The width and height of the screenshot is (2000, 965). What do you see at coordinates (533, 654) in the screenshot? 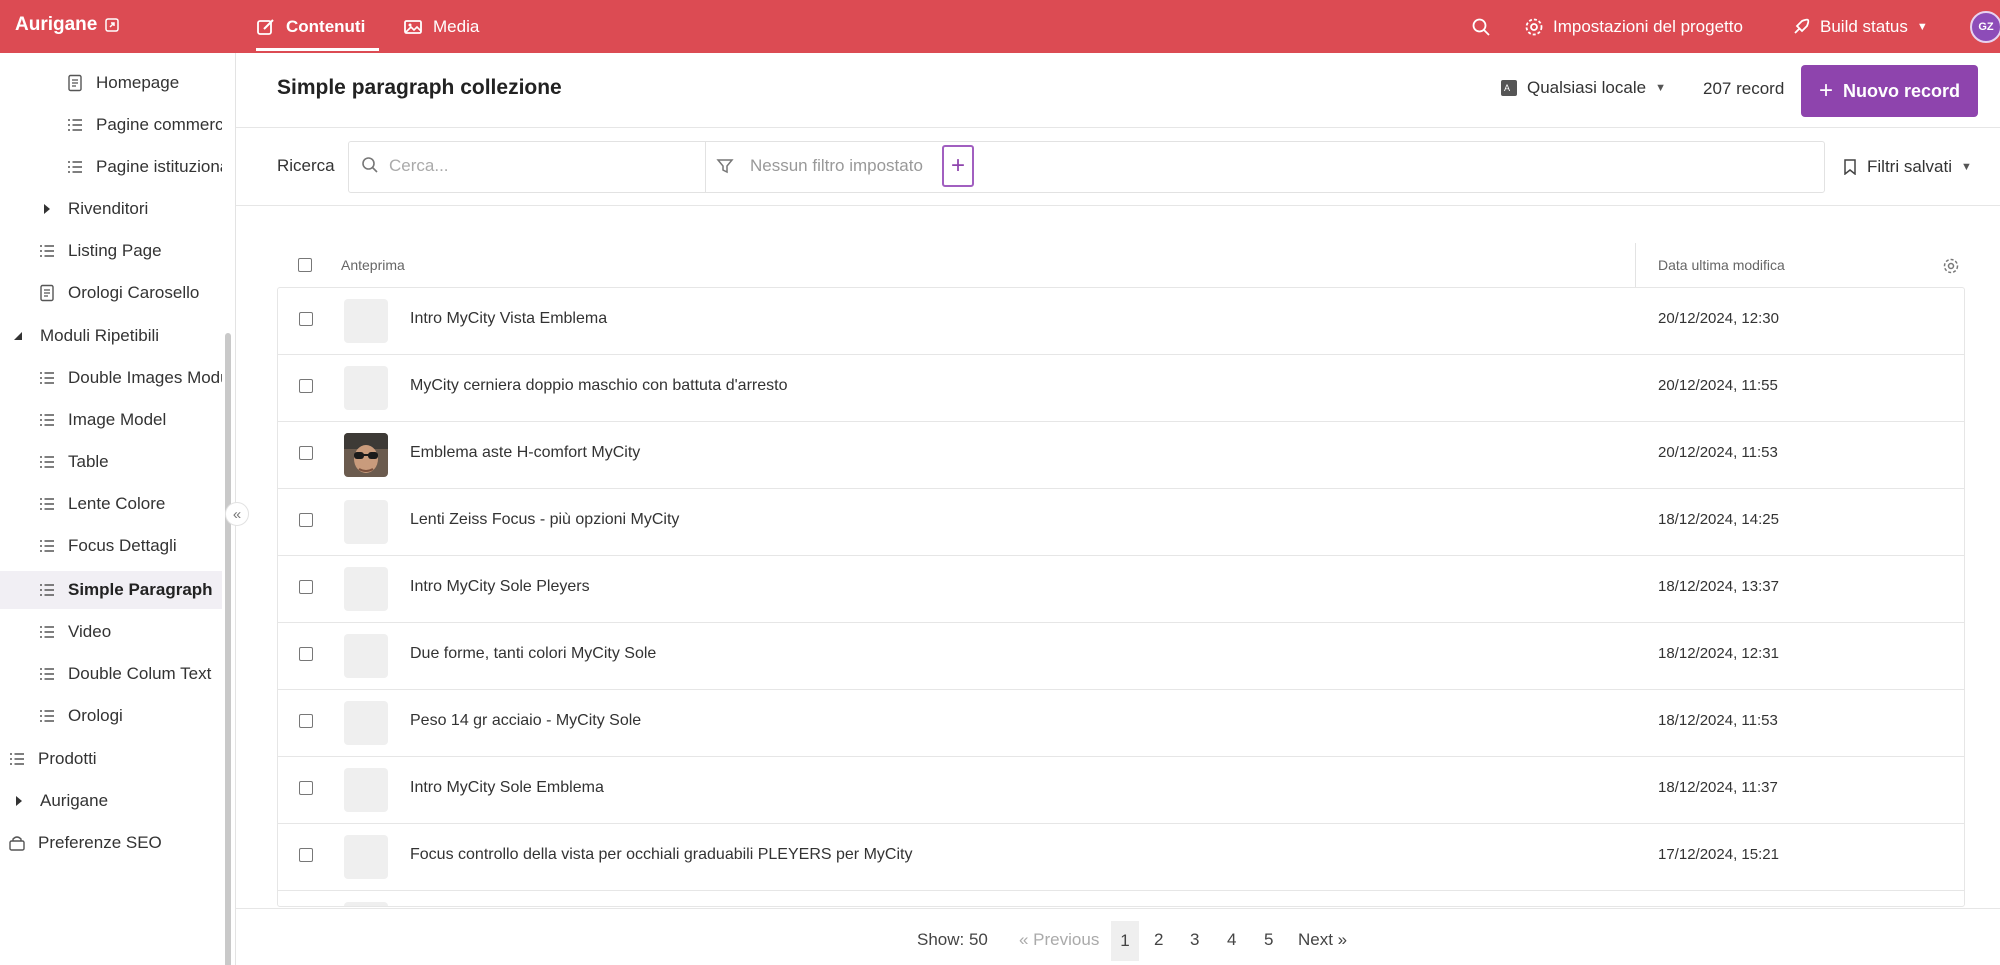
I see `record-title: Due forme, tanti colori MyCity Sole` at bounding box center [533, 654].